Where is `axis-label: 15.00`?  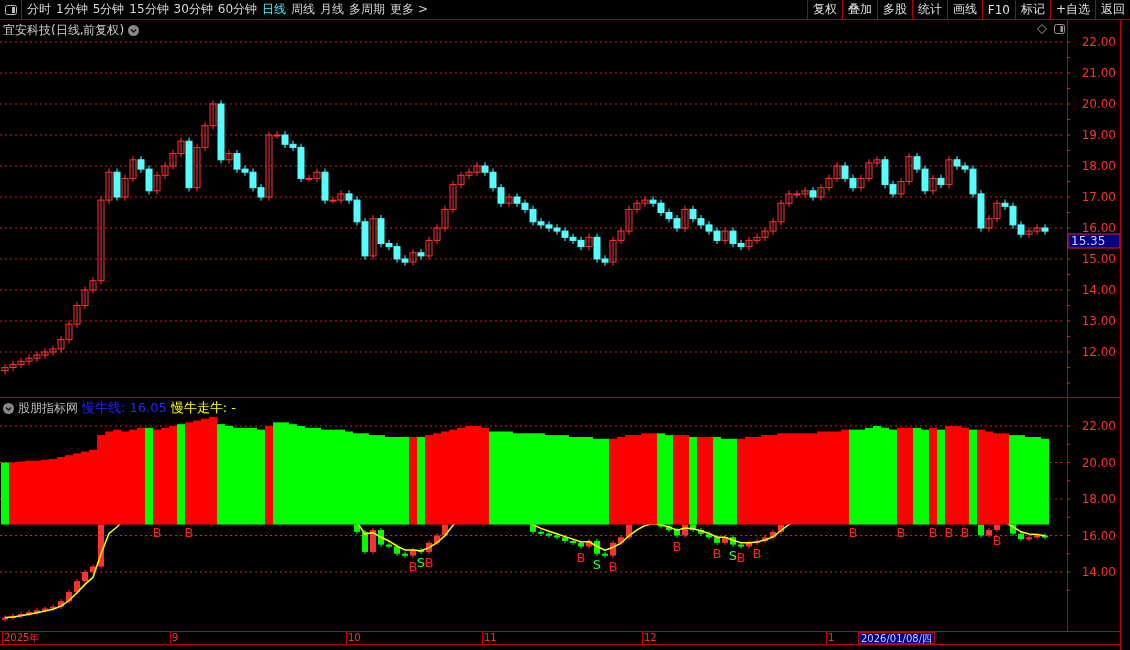 axis-label: 15.00 is located at coordinates (1098, 259).